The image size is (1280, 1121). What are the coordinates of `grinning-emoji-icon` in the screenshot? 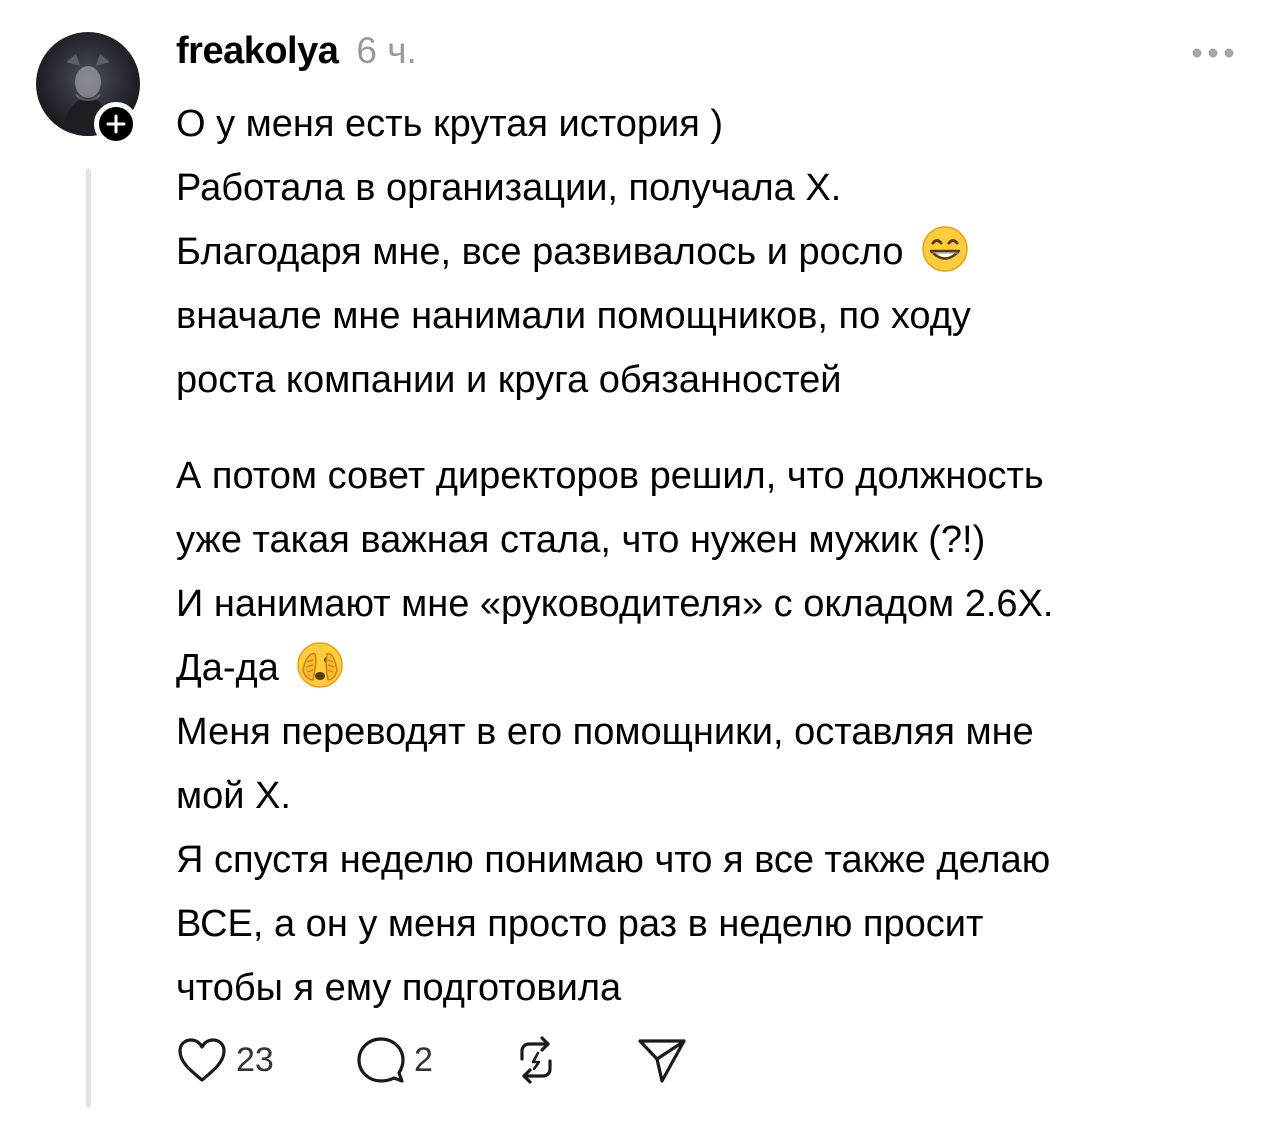 It's located at (945, 249).